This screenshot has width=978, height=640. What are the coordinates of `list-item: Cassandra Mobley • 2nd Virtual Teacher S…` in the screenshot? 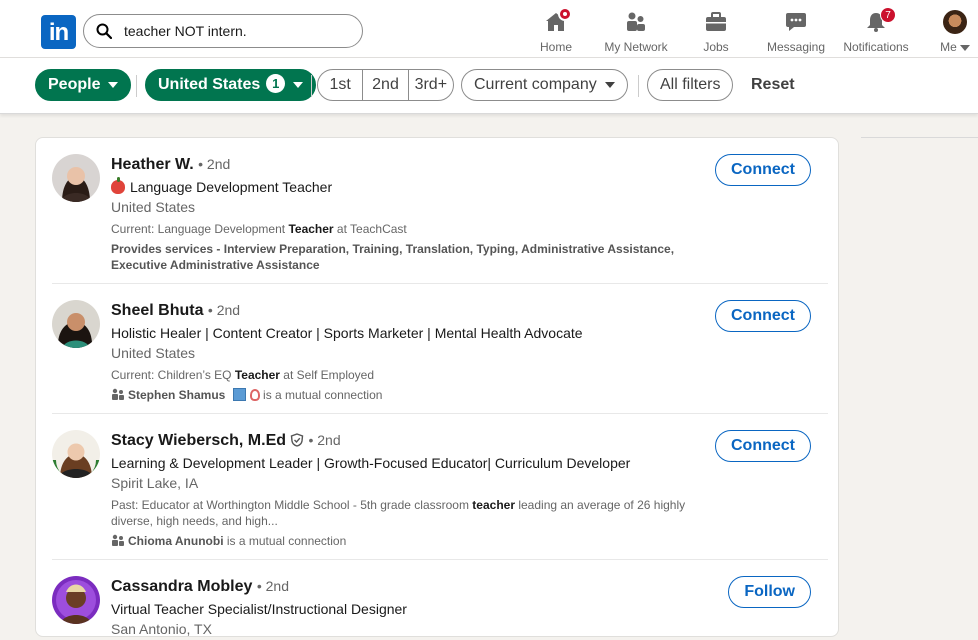 It's located at (440, 600).